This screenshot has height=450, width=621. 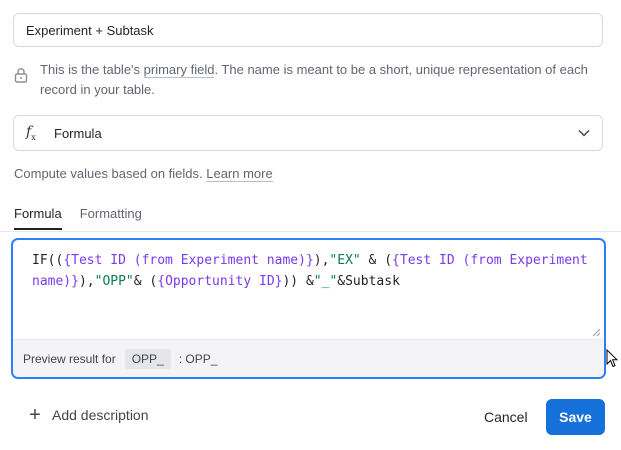 What do you see at coordinates (612, 358) in the screenshot?
I see `mouse-cursor-icon` at bounding box center [612, 358].